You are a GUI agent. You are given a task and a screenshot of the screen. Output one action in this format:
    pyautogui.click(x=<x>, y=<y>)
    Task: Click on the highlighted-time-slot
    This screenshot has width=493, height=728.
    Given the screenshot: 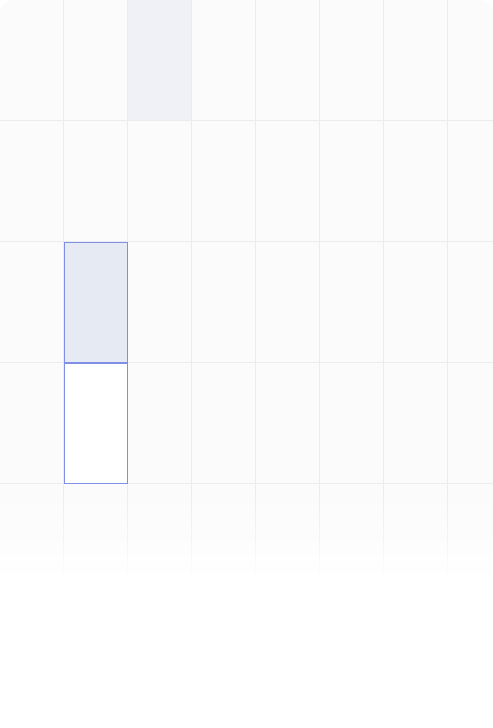 What is the action you would take?
    pyautogui.click(x=160, y=60)
    